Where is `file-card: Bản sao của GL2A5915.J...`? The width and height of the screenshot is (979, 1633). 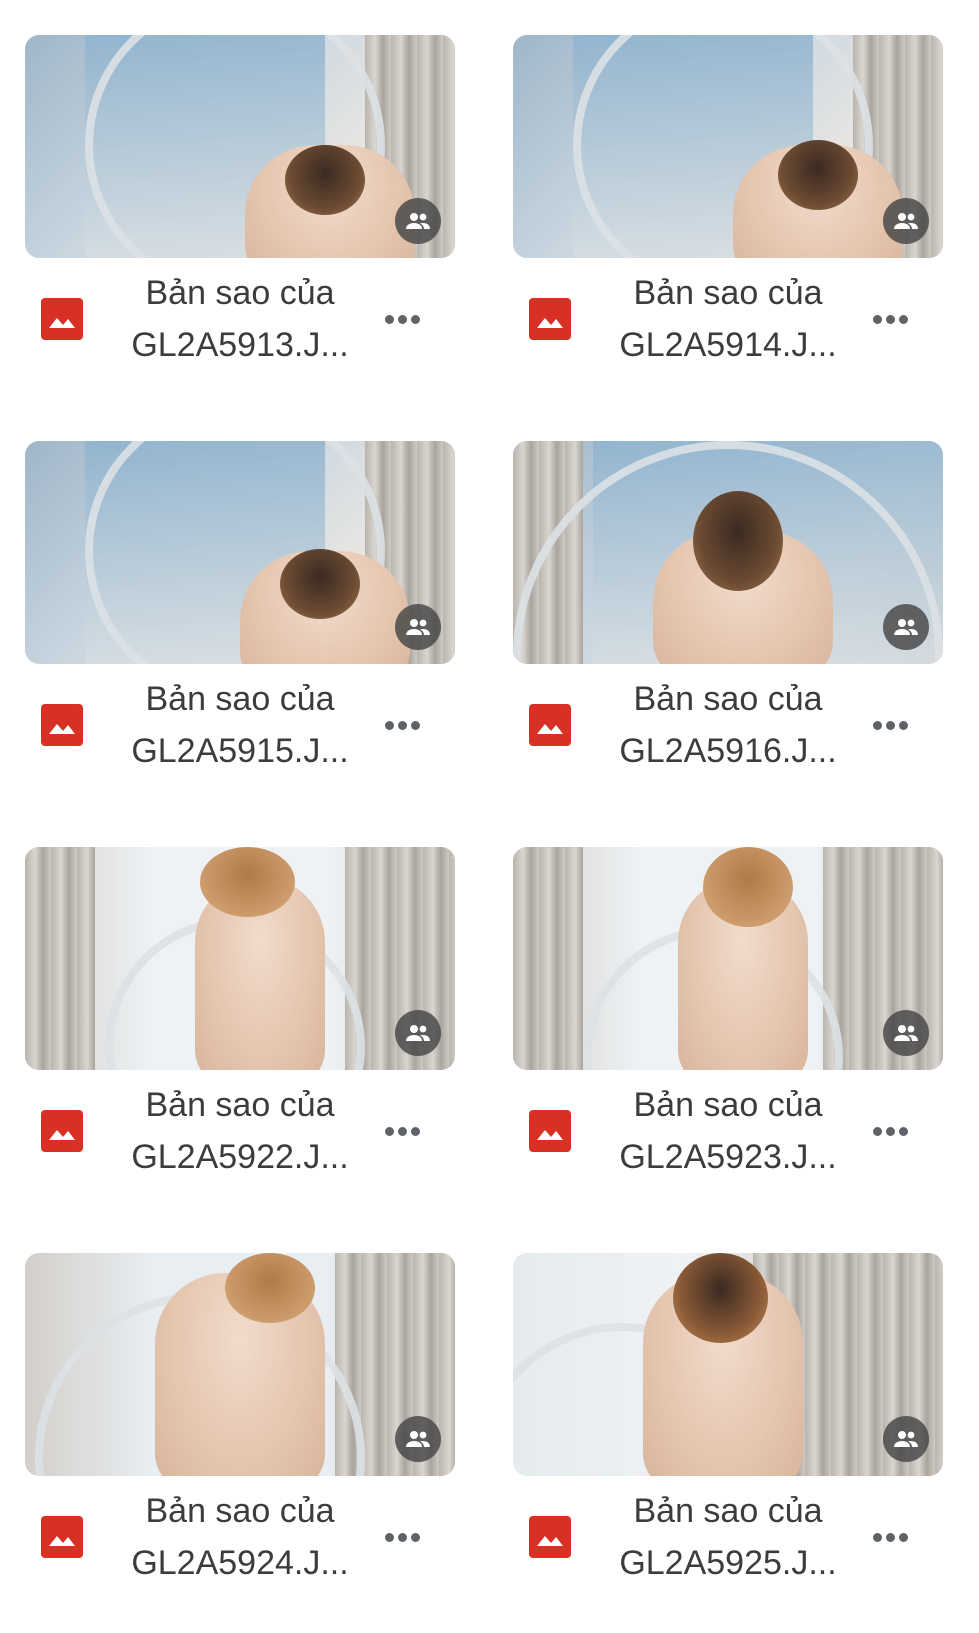 file-card: Bản sao của GL2A5915.J... is located at coordinates (240, 631).